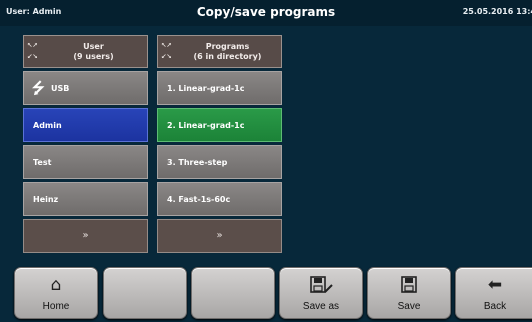 The image size is (532, 322). I want to click on user-item-heinz: Heinz, so click(85, 199).